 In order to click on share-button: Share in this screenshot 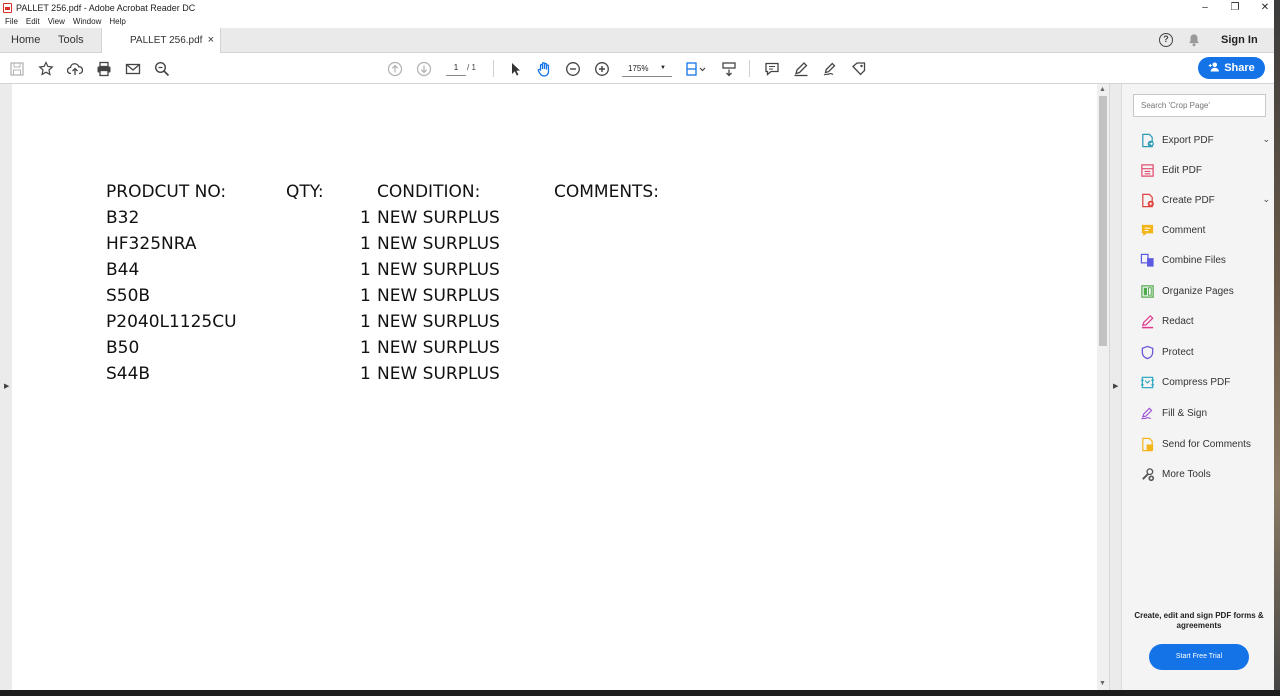, I will do `click(1231, 68)`.